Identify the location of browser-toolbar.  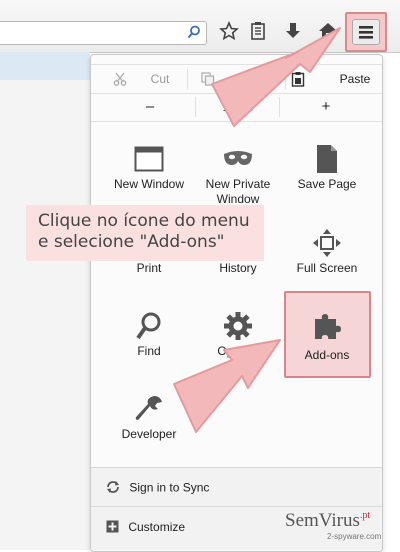
(200, 26).